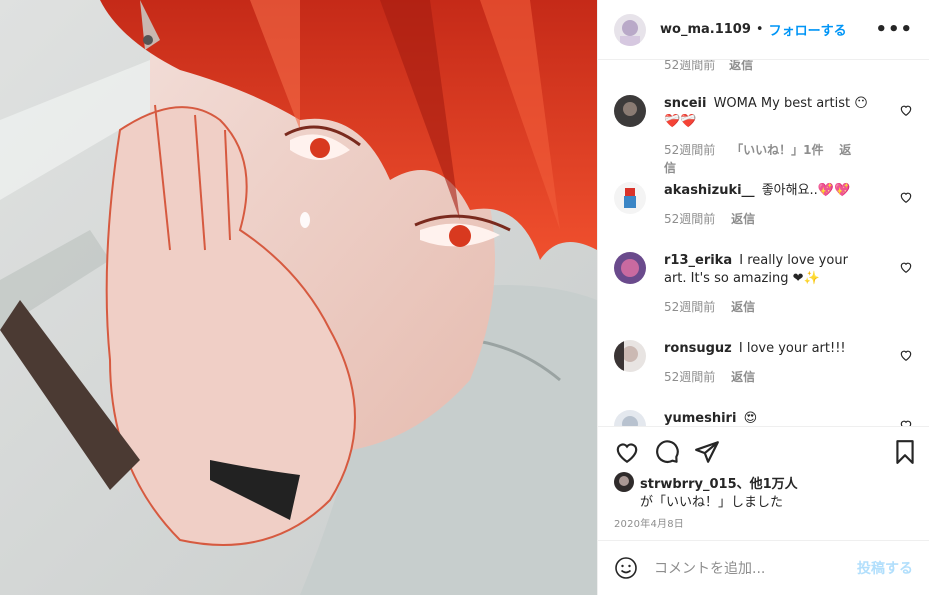 The image size is (929, 595). What do you see at coordinates (768, 205) in the screenshot?
I see `comment-body: akashizuki__ 좋아해요..💖💖 52週間前 返信` at bounding box center [768, 205].